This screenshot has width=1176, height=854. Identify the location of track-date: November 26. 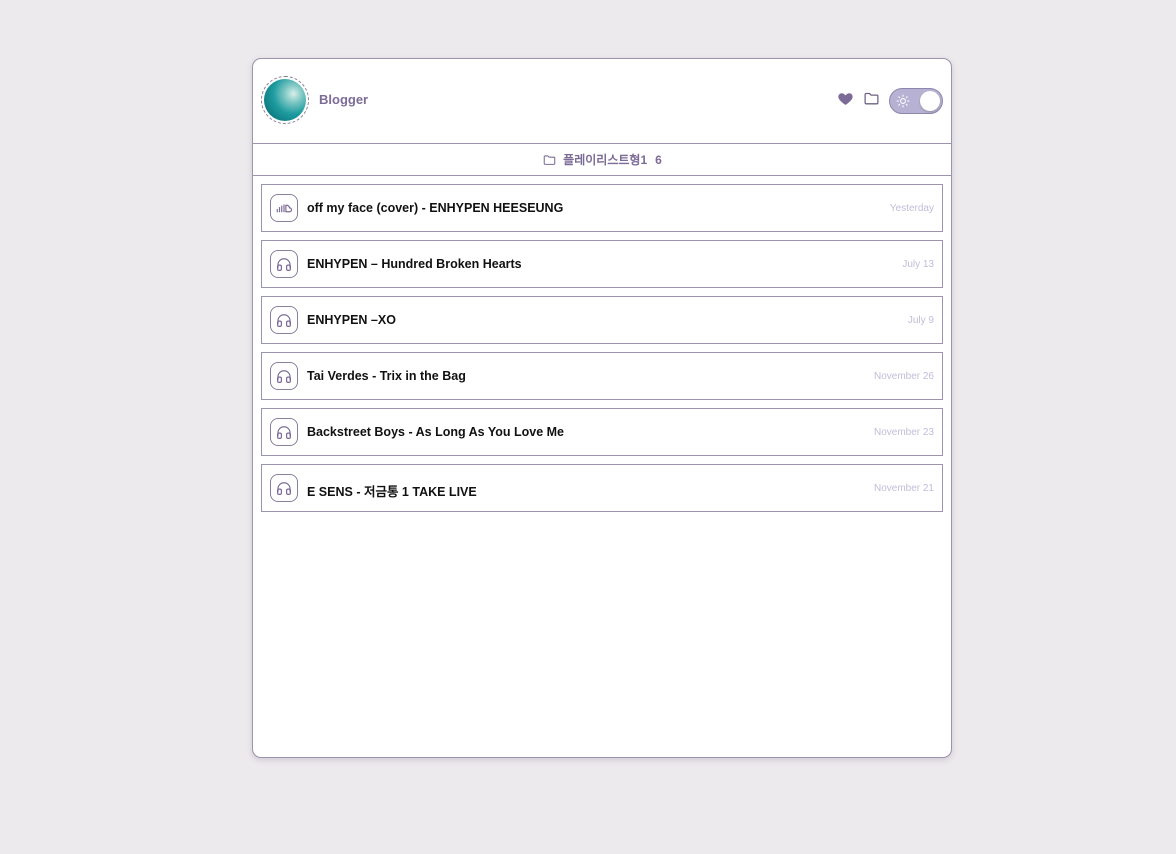
(903, 376).